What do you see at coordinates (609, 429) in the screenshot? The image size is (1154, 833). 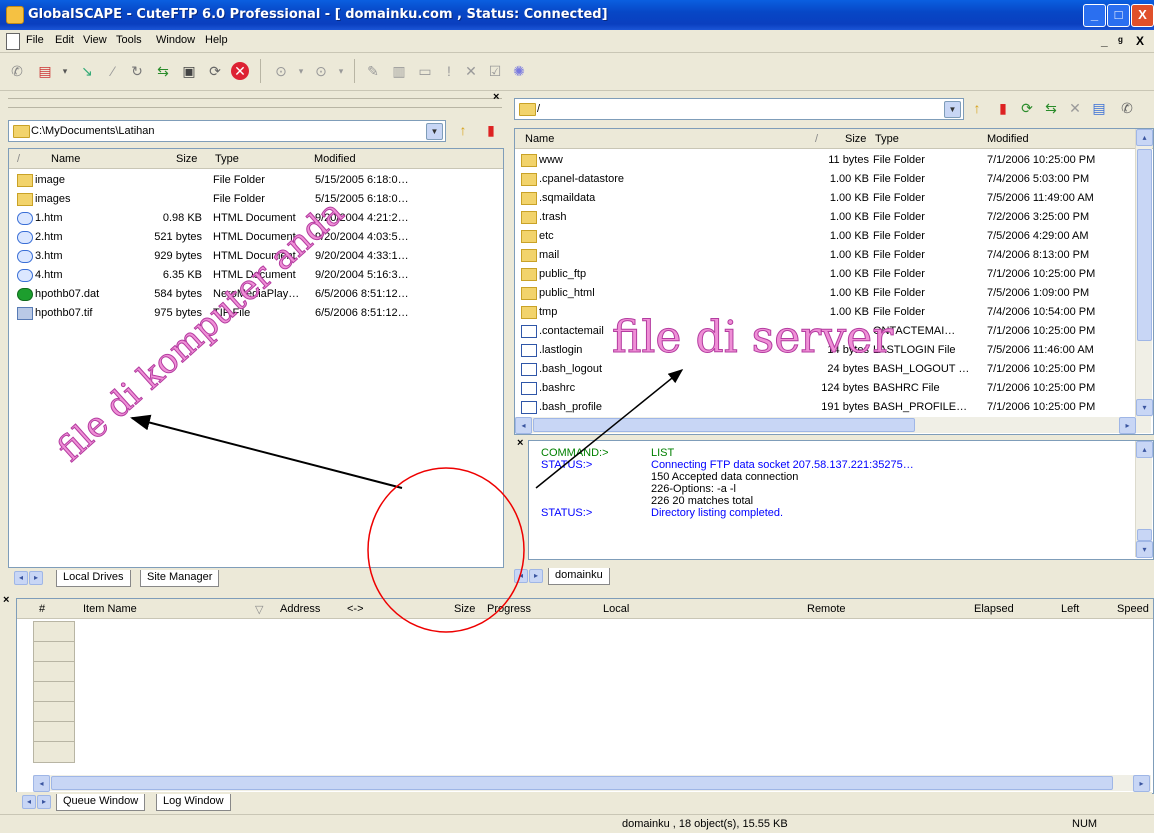 I see `arrow-to-server-files` at bounding box center [609, 429].